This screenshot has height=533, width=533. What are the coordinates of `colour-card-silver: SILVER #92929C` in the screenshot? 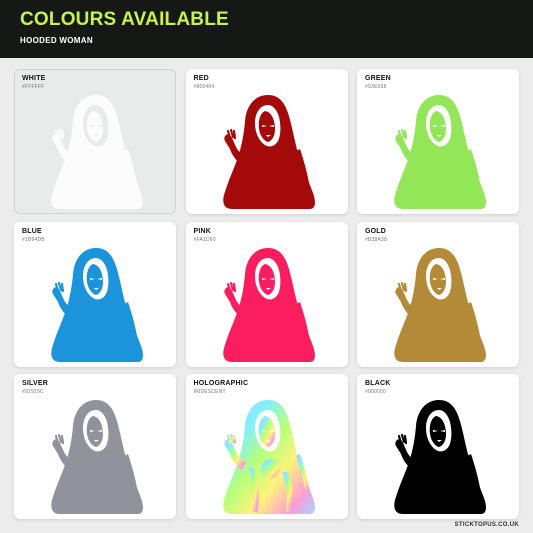 It's located at (95, 446).